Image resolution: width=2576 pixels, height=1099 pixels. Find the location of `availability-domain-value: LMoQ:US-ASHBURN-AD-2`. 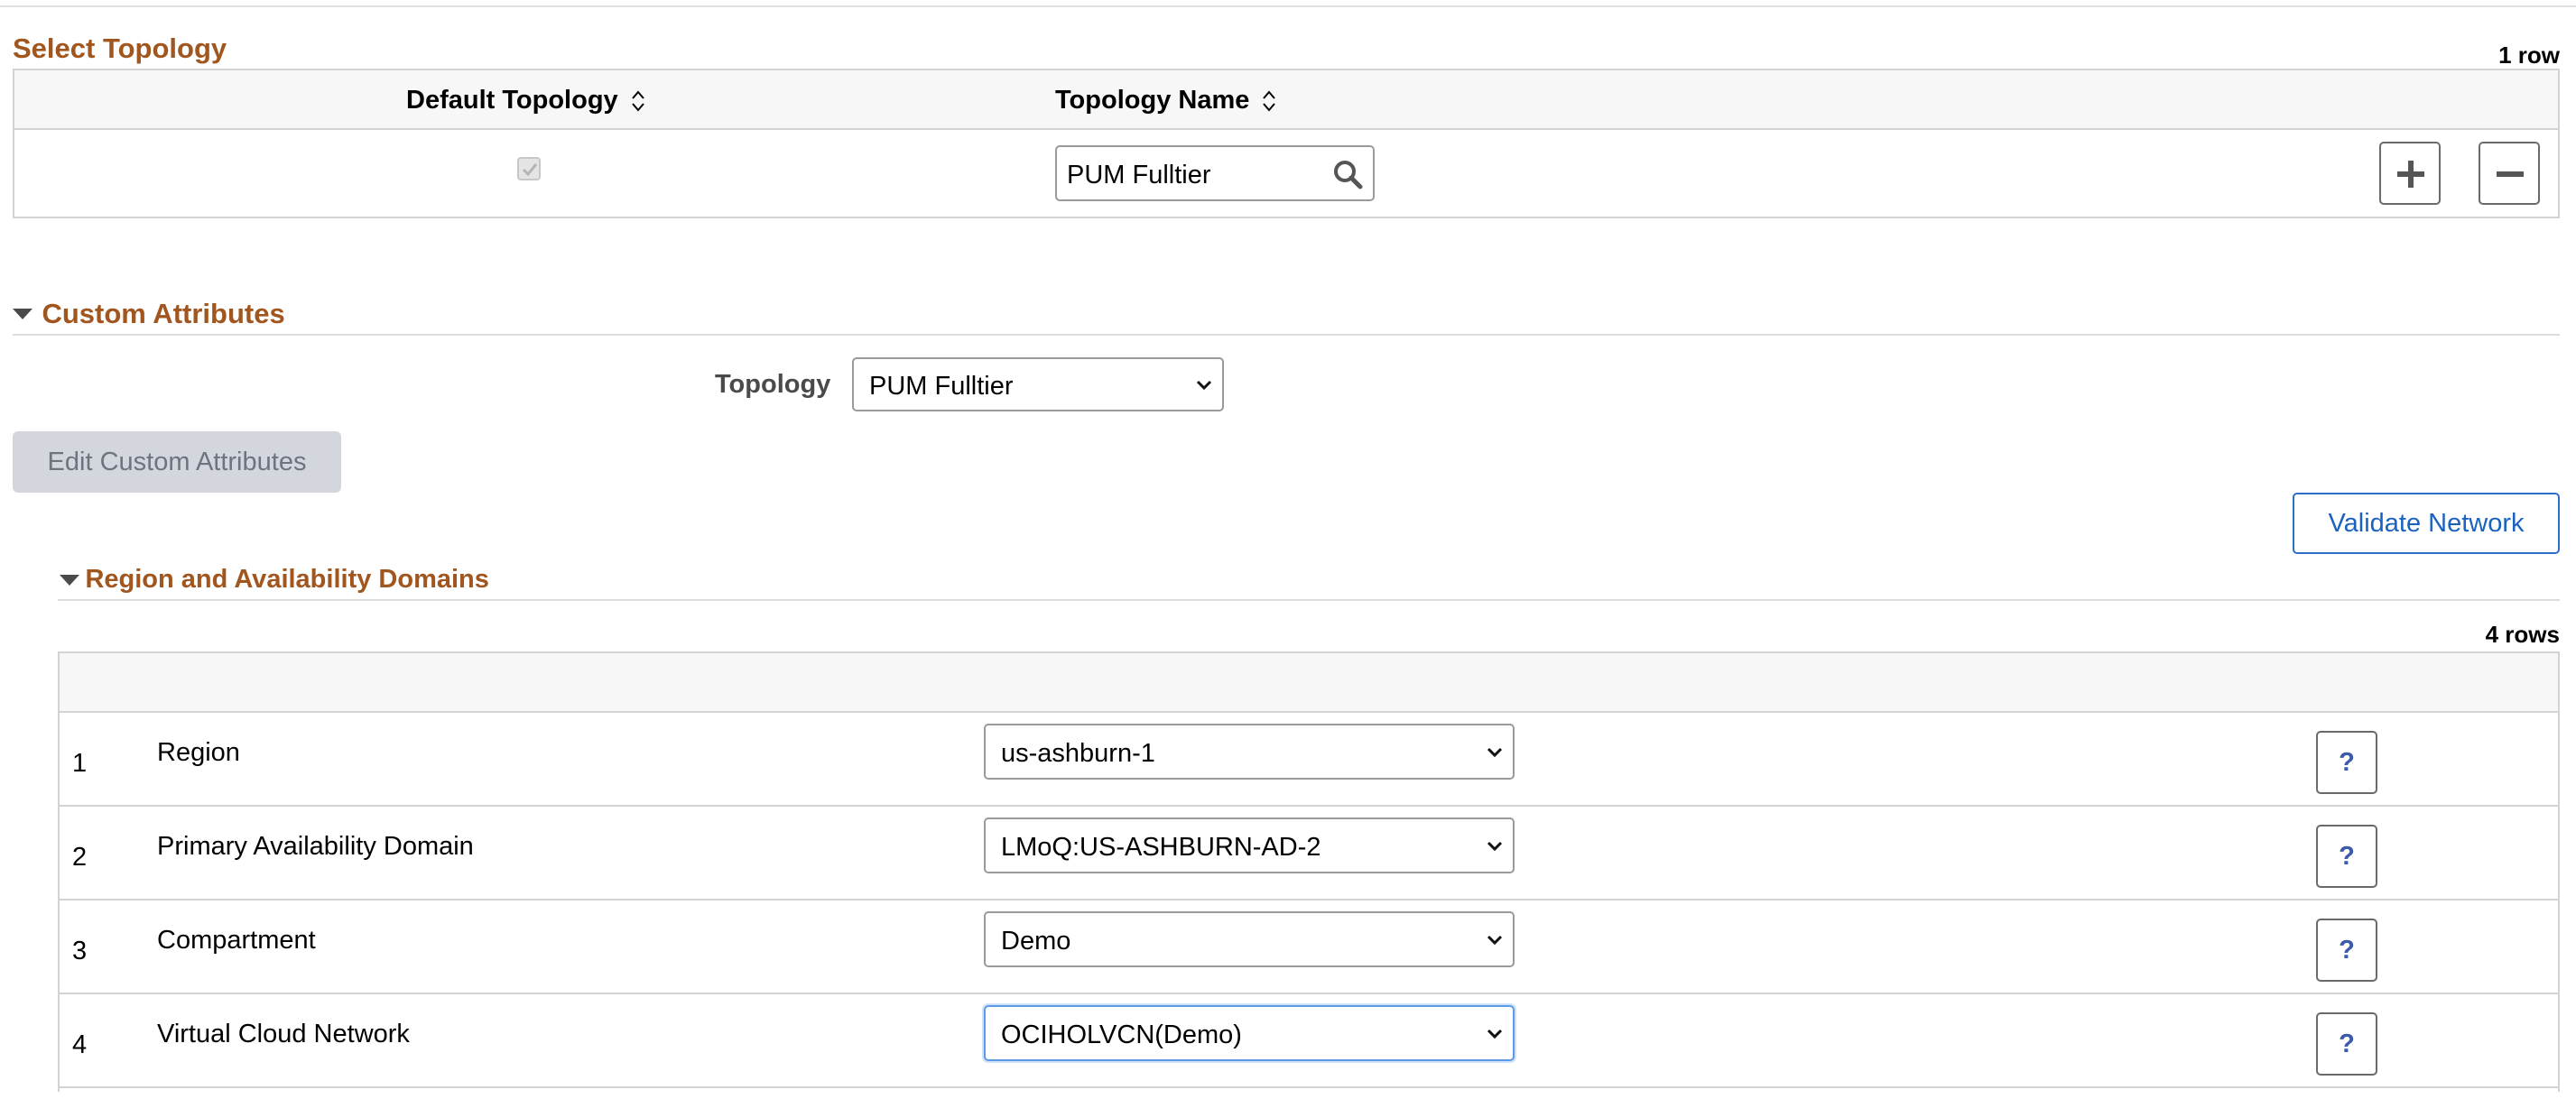

availability-domain-value: LMoQ:US-ASHBURN-AD-2 is located at coordinates (1161, 847).